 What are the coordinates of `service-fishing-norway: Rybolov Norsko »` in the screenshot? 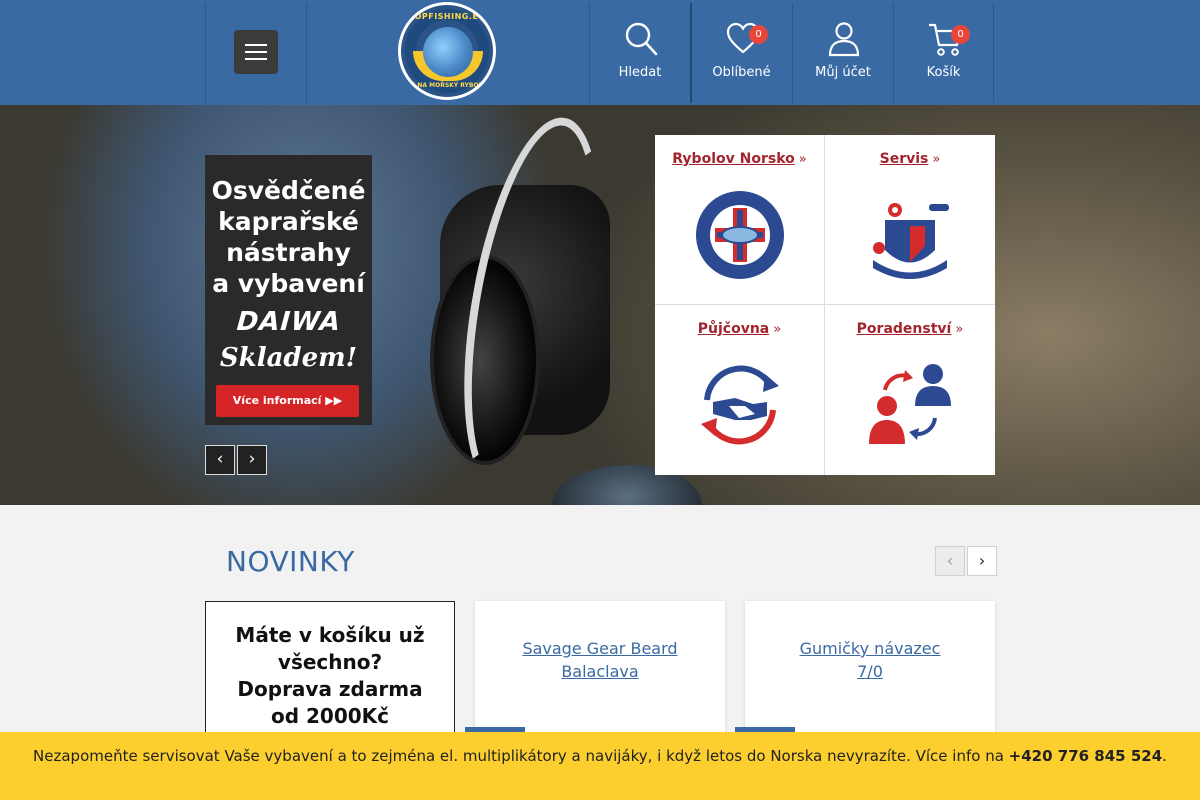 It's located at (740, 220).